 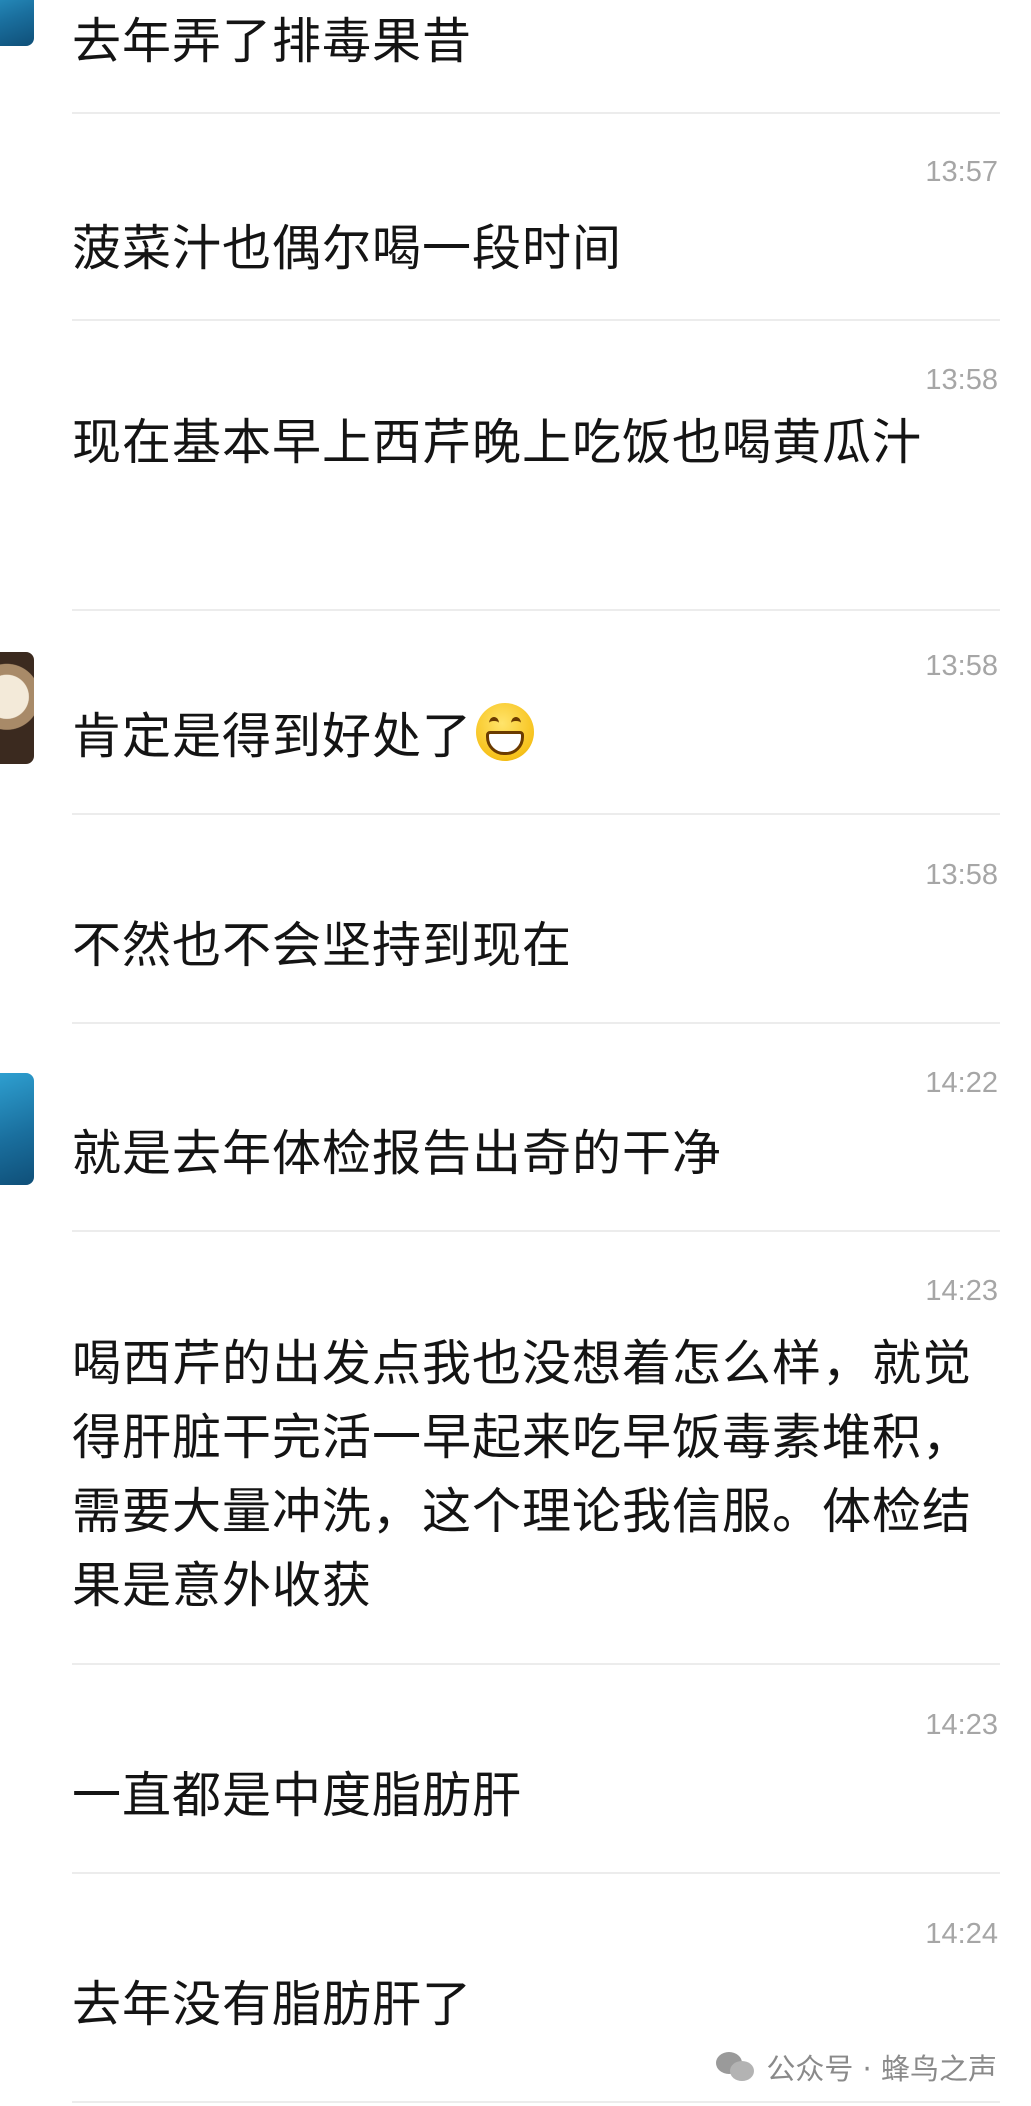 What do you see at coordinates (505, 732) in the screenshot?
I see `grinning-face-emoji-icon` at bounding box center [505, 732].